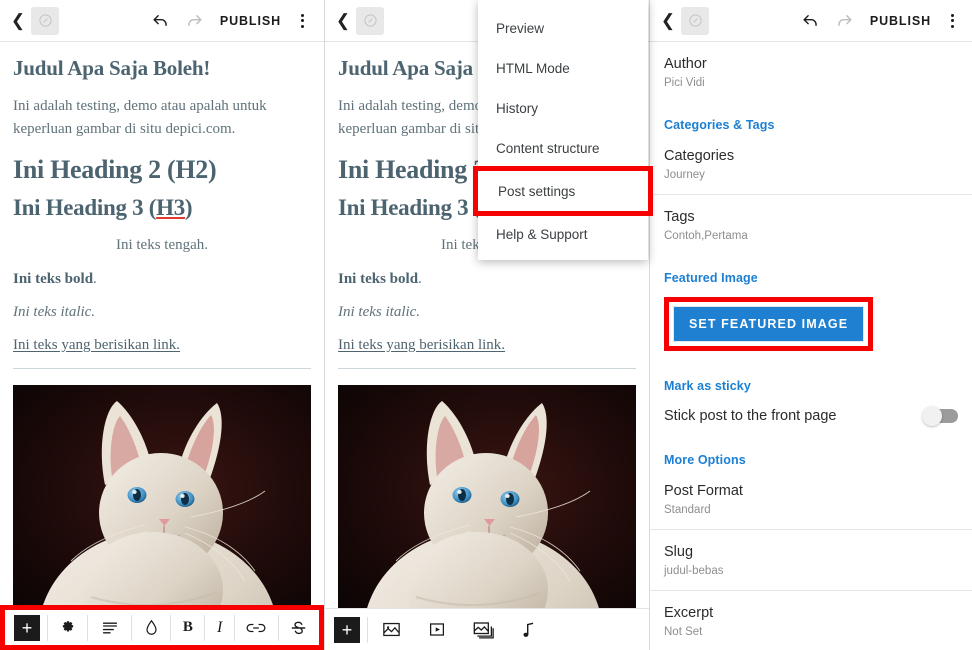 This screenshot has width=972, height=650. I want to click on section-mark-as-sticky: Mark as sticky, so click(707, 386).